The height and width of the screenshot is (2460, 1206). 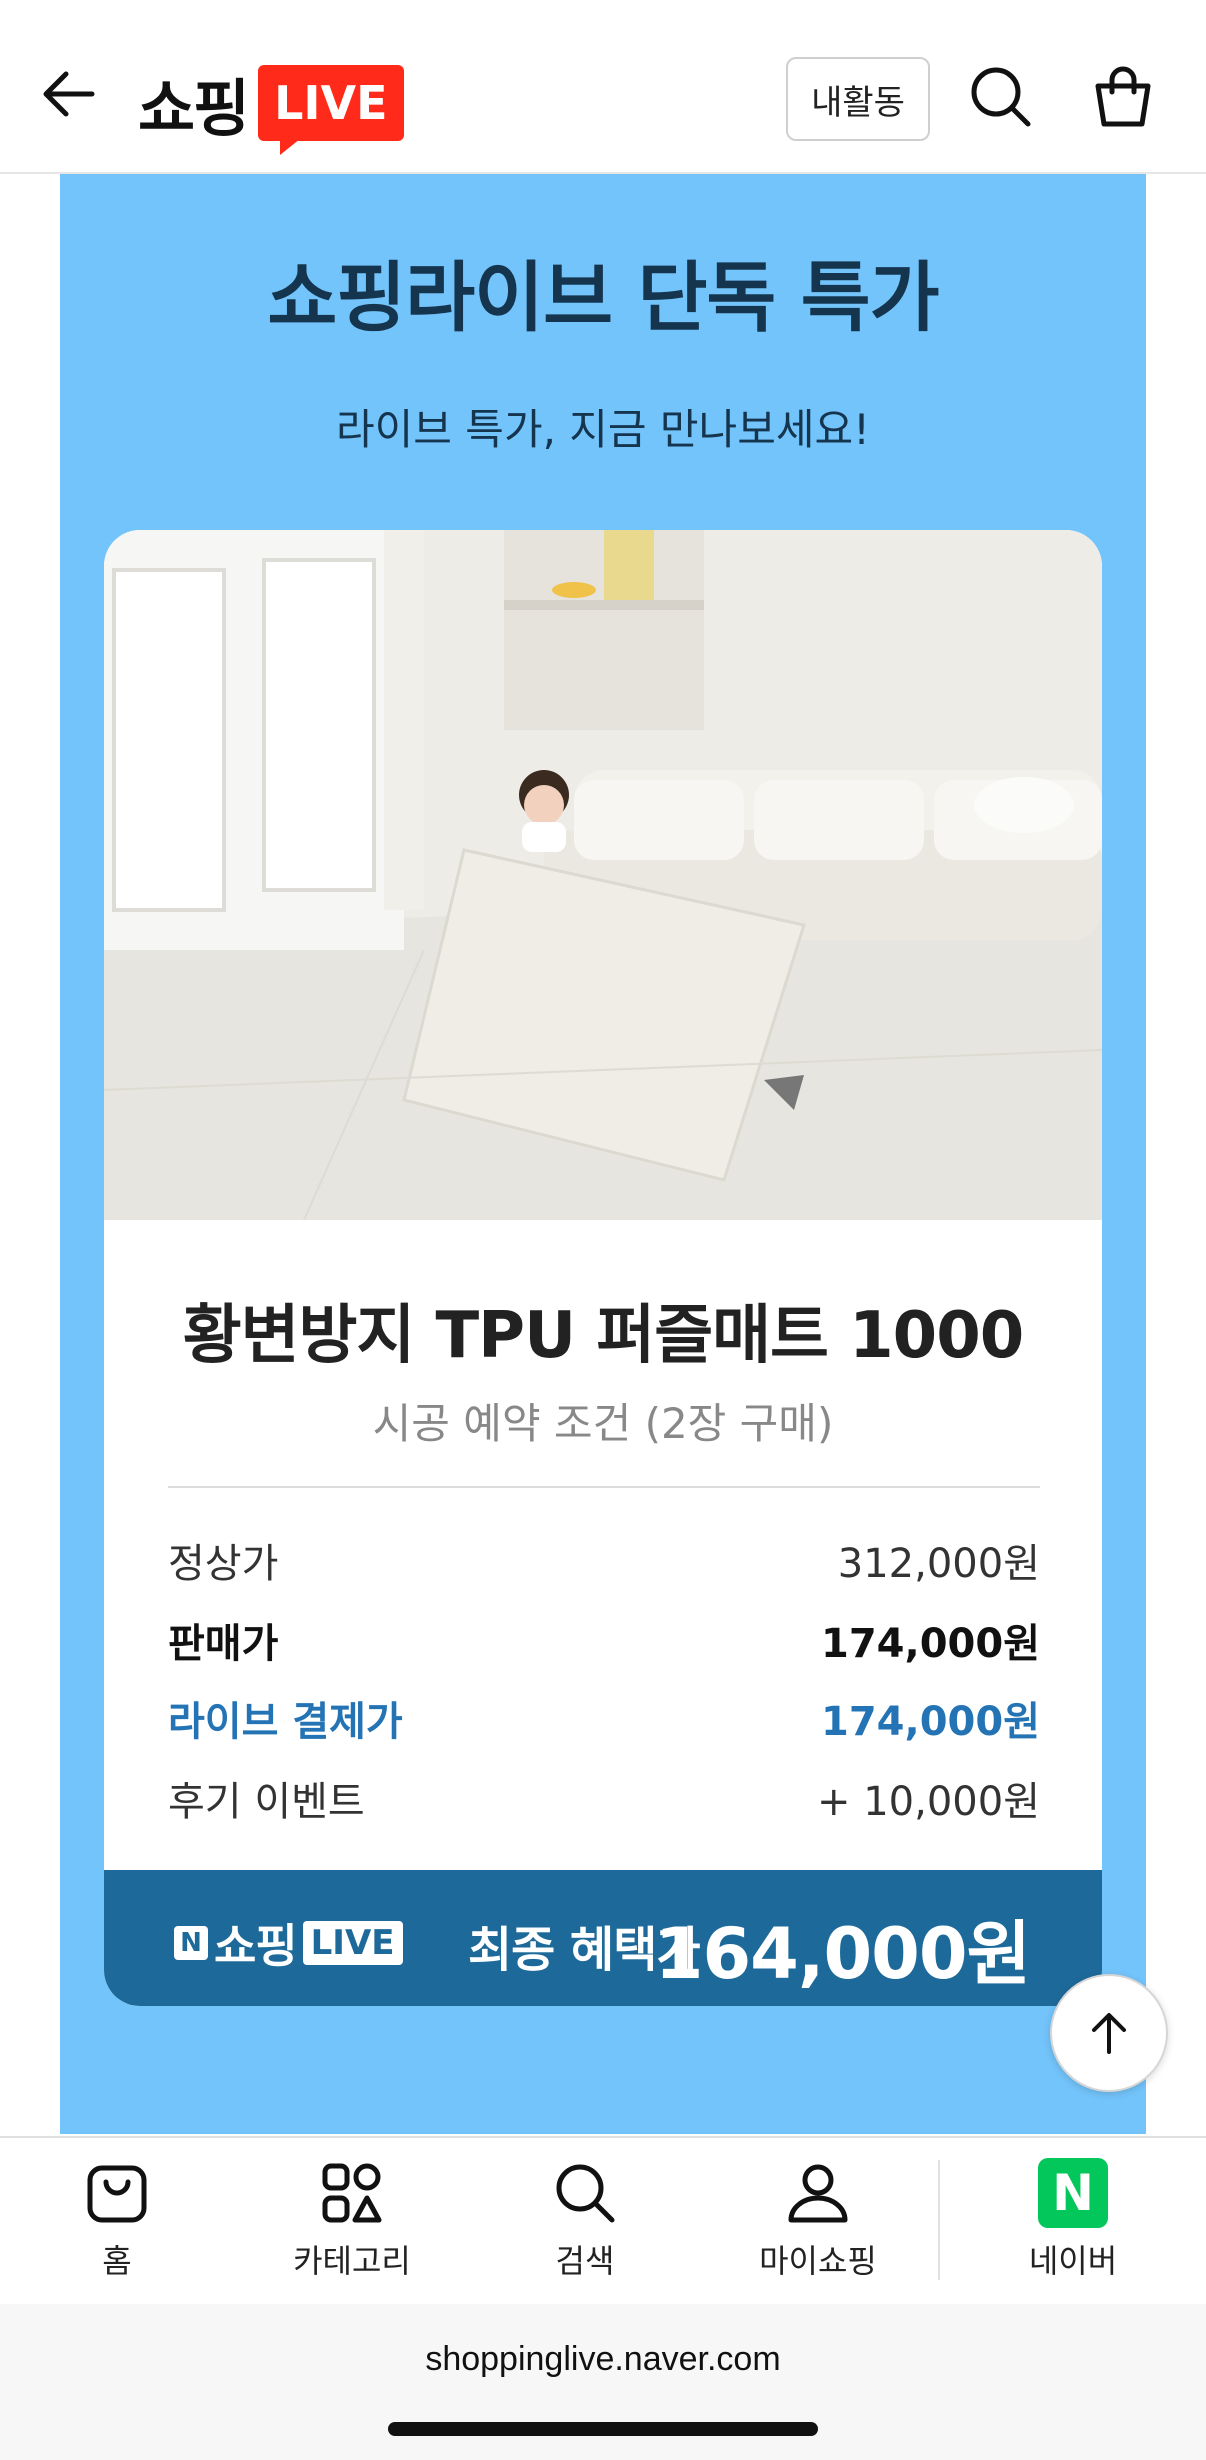 I want to click on nav-label: 마이쇼핑, so click(x=818, y=2261).